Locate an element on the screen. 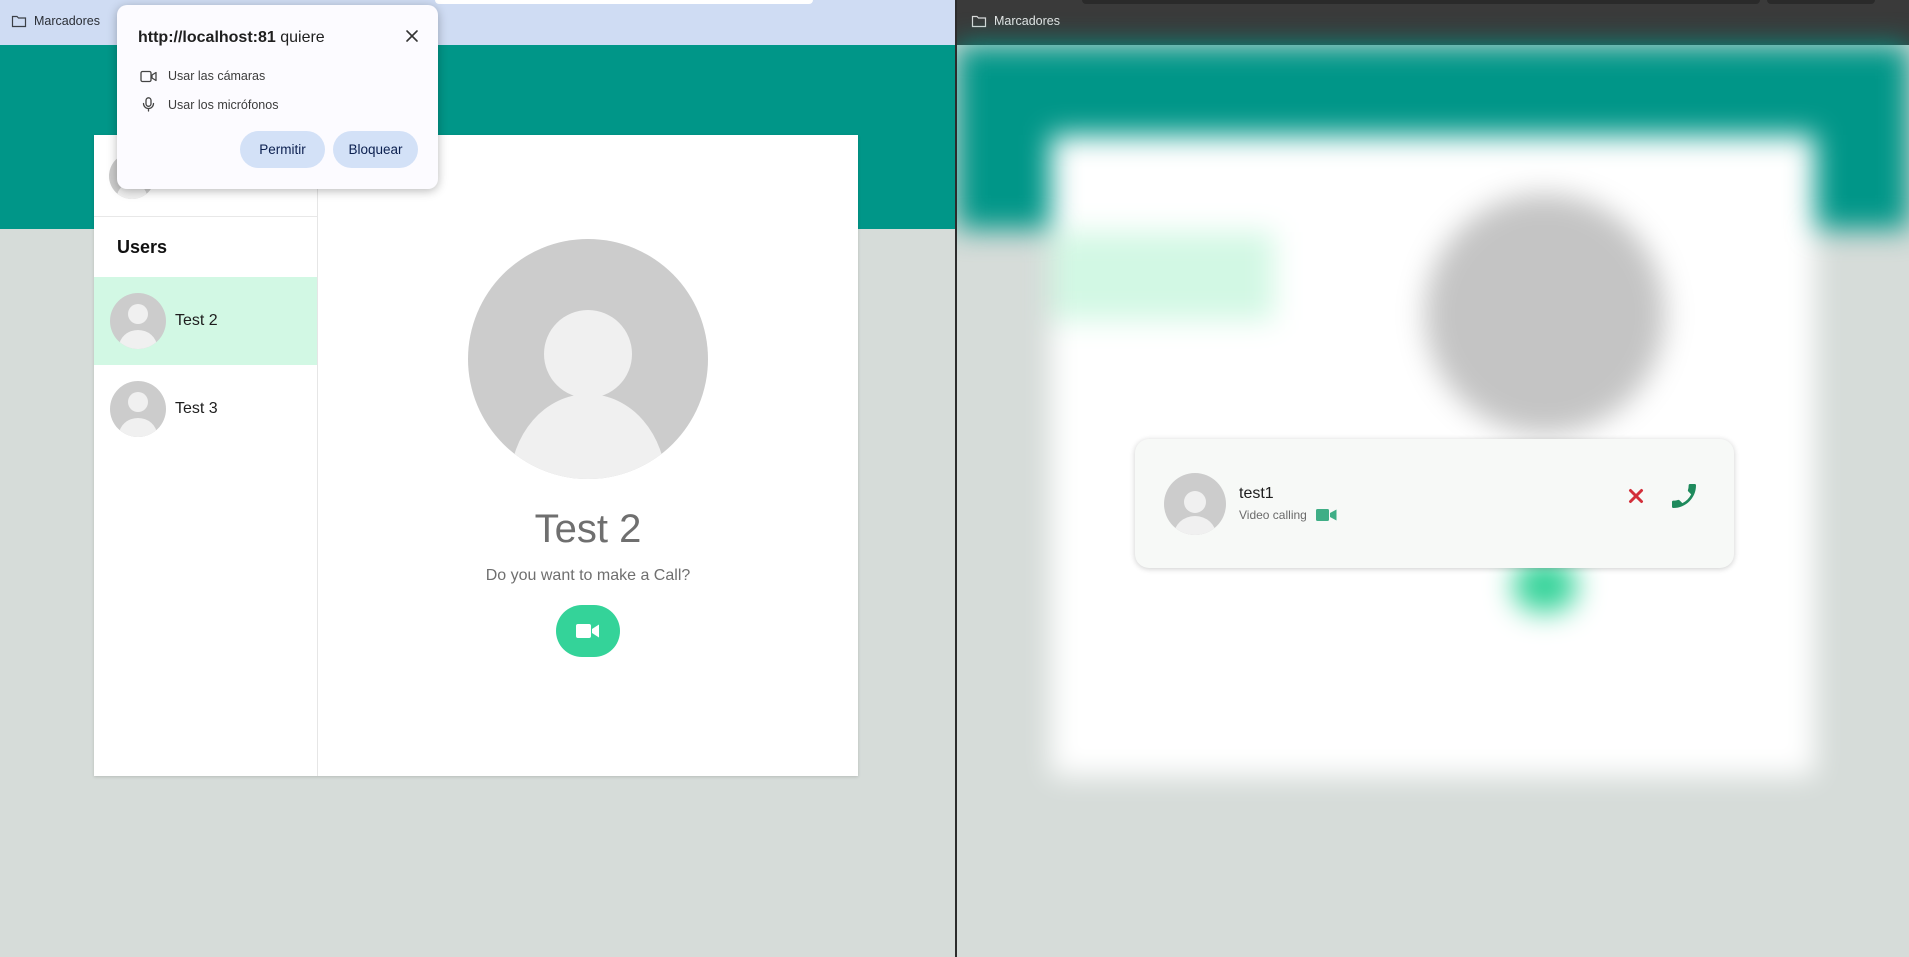 The height and width of the screenshot is (957, 1909). contact-name: Test 2 is located at coordinates (588, 529).